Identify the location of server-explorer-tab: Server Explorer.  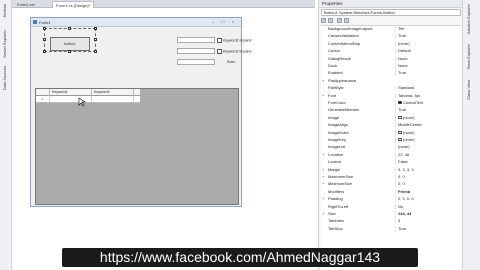
(4, 44).